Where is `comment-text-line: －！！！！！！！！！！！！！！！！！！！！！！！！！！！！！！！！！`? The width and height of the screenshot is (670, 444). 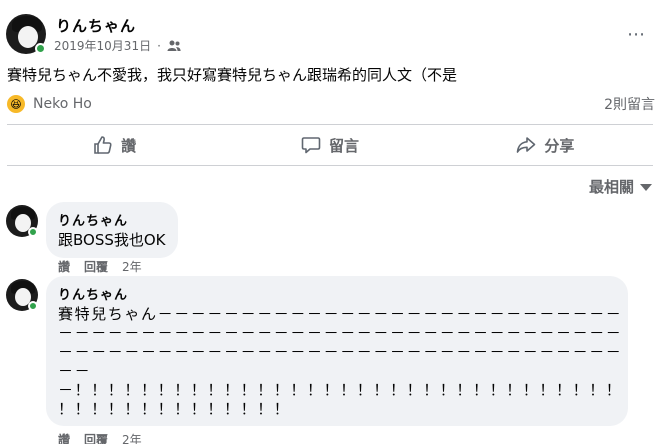
comment-text-line: －！！！！！！！！！！！！！！！！！！！！！！！！！！！！！！！！！ is located at coordinates (340, 390).